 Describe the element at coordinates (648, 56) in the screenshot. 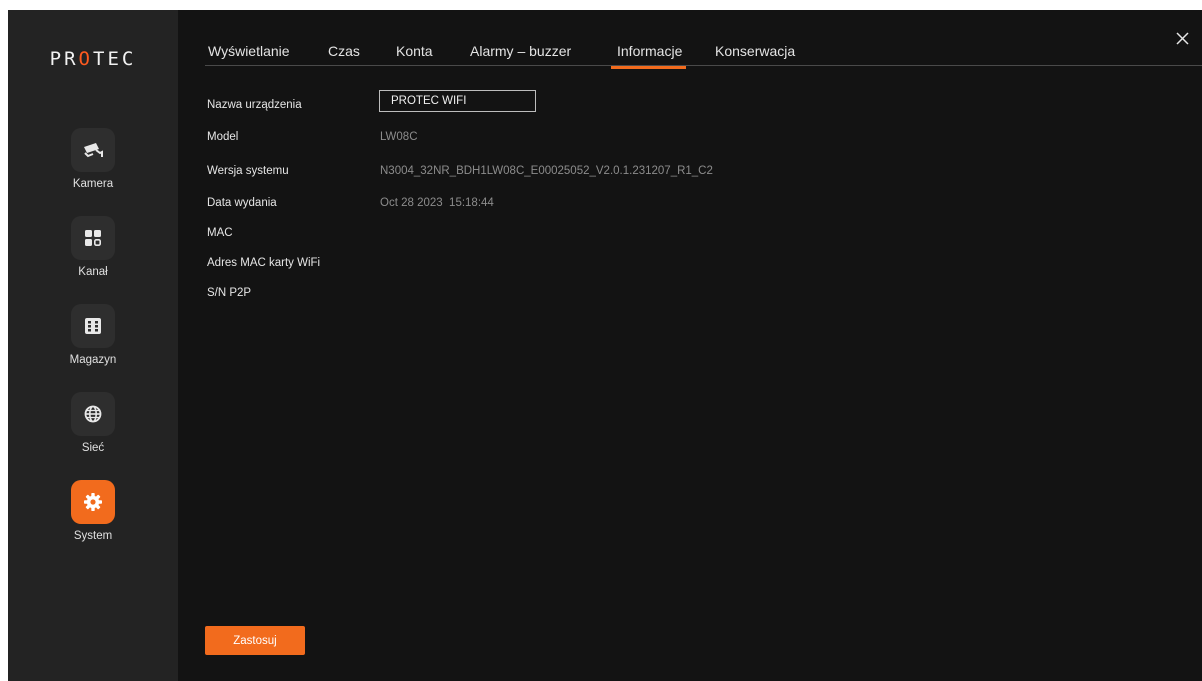

I see `tab-informacje: Informacje` at that location.